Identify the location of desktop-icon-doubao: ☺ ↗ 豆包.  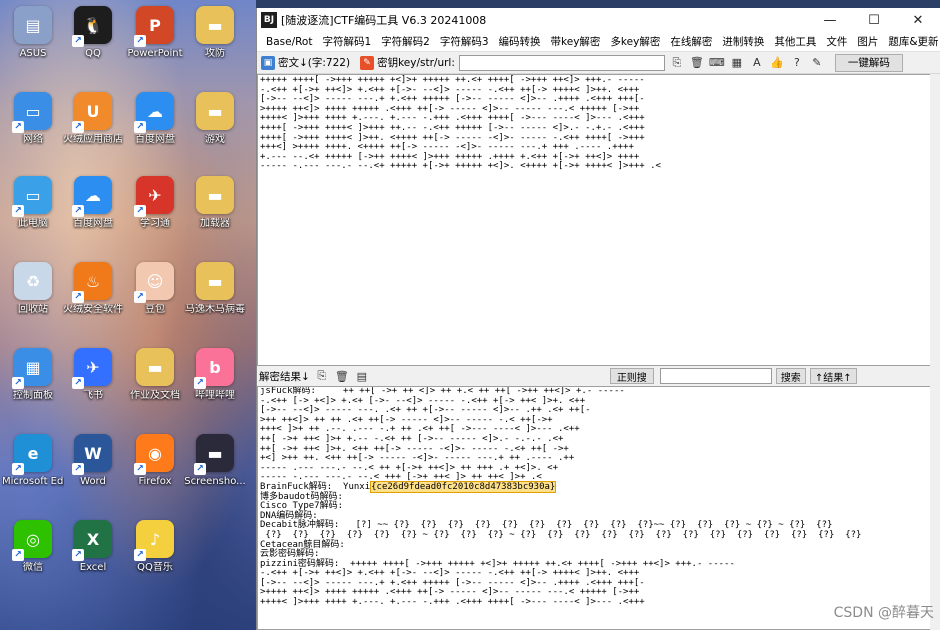
(155, 289).